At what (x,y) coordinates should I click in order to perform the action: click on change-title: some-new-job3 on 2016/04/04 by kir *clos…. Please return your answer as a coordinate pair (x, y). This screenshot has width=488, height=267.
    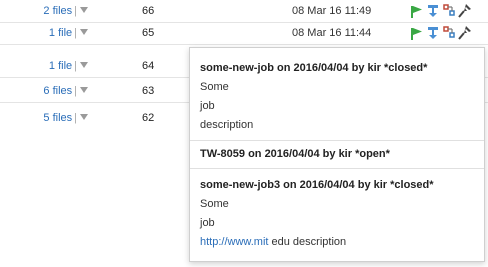
    Looking at the image, I should click on (317, 185).